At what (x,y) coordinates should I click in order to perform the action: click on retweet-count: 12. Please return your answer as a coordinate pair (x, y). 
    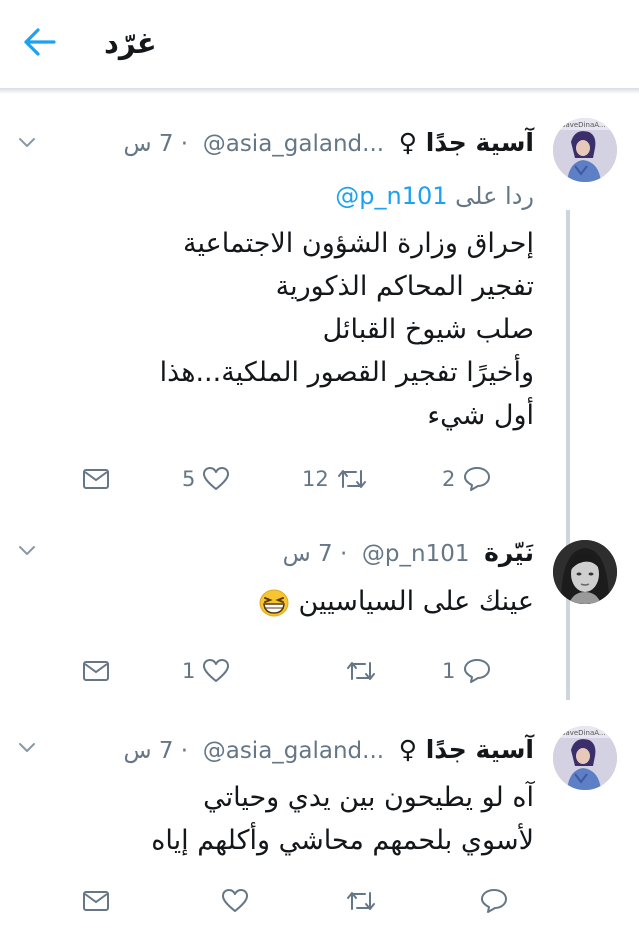
    Looking at the image, I should click on (315, 479).